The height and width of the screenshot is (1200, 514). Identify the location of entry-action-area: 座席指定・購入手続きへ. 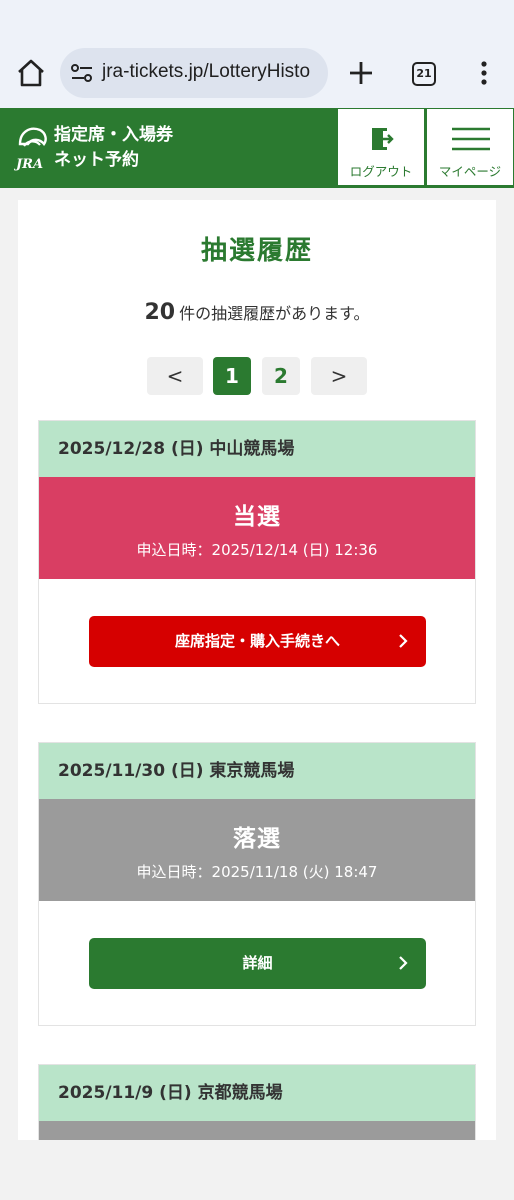
(257, 642).